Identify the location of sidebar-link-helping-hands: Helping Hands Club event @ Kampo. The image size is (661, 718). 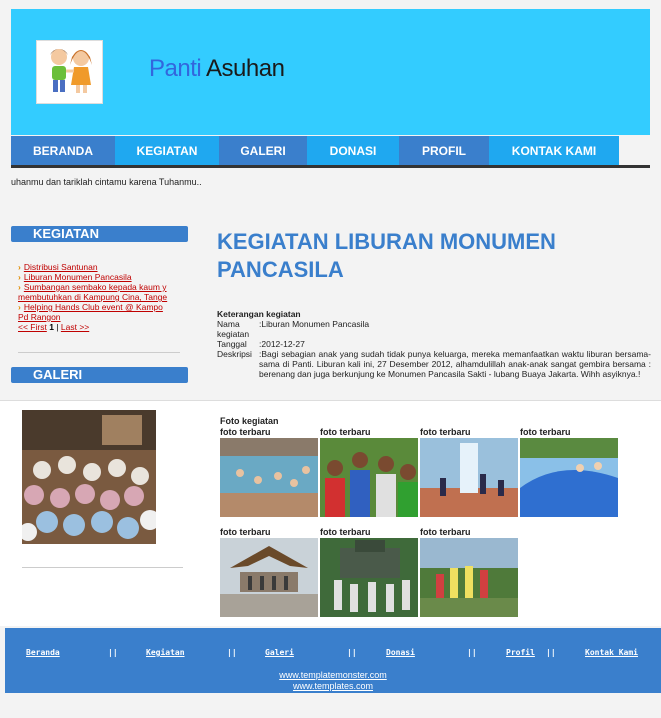
(93, 307).